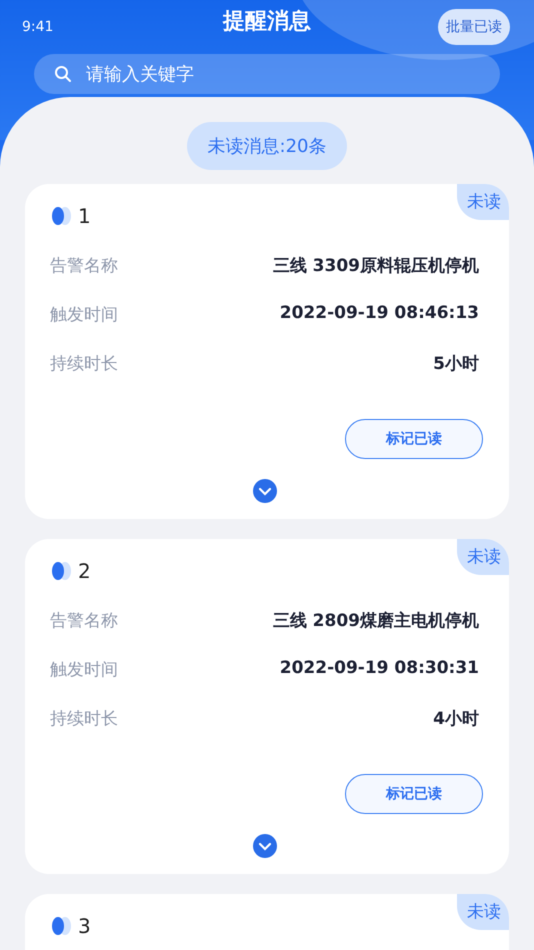 This screenshot has height=950, width=534. Describe the element at coordinates (456, 364) in the screenshot. I see `field-value: 5小时` at that location.